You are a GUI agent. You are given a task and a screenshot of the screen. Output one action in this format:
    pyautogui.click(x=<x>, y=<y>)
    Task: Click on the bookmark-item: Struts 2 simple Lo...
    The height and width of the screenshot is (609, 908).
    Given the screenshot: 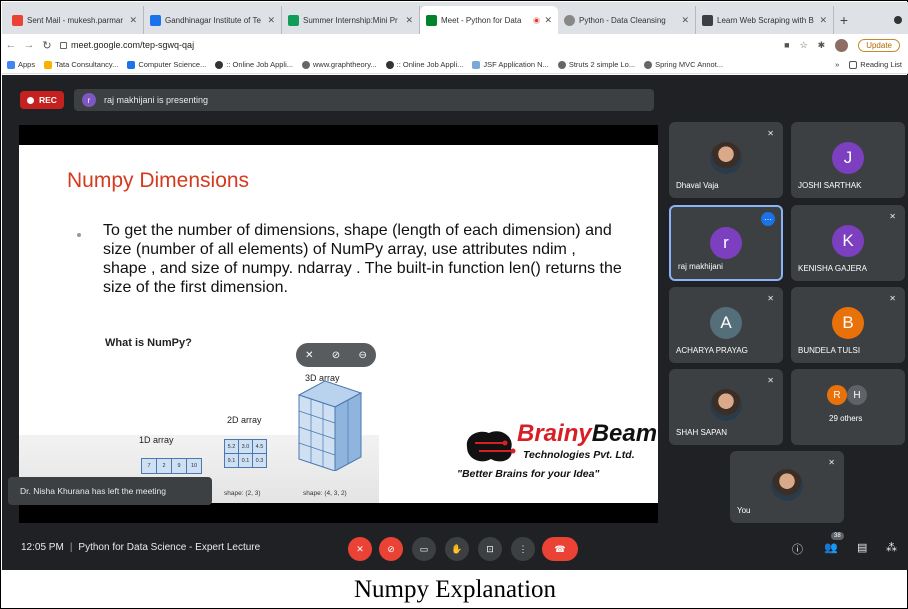 What is the action you would take?
    pyautogui.click(x=596, y=64)
    